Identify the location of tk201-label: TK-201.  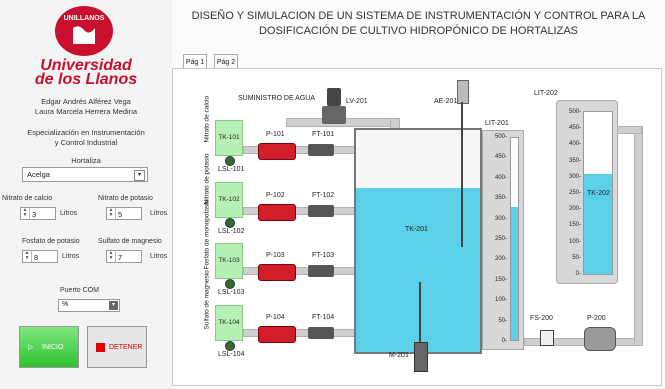
(416, 229).